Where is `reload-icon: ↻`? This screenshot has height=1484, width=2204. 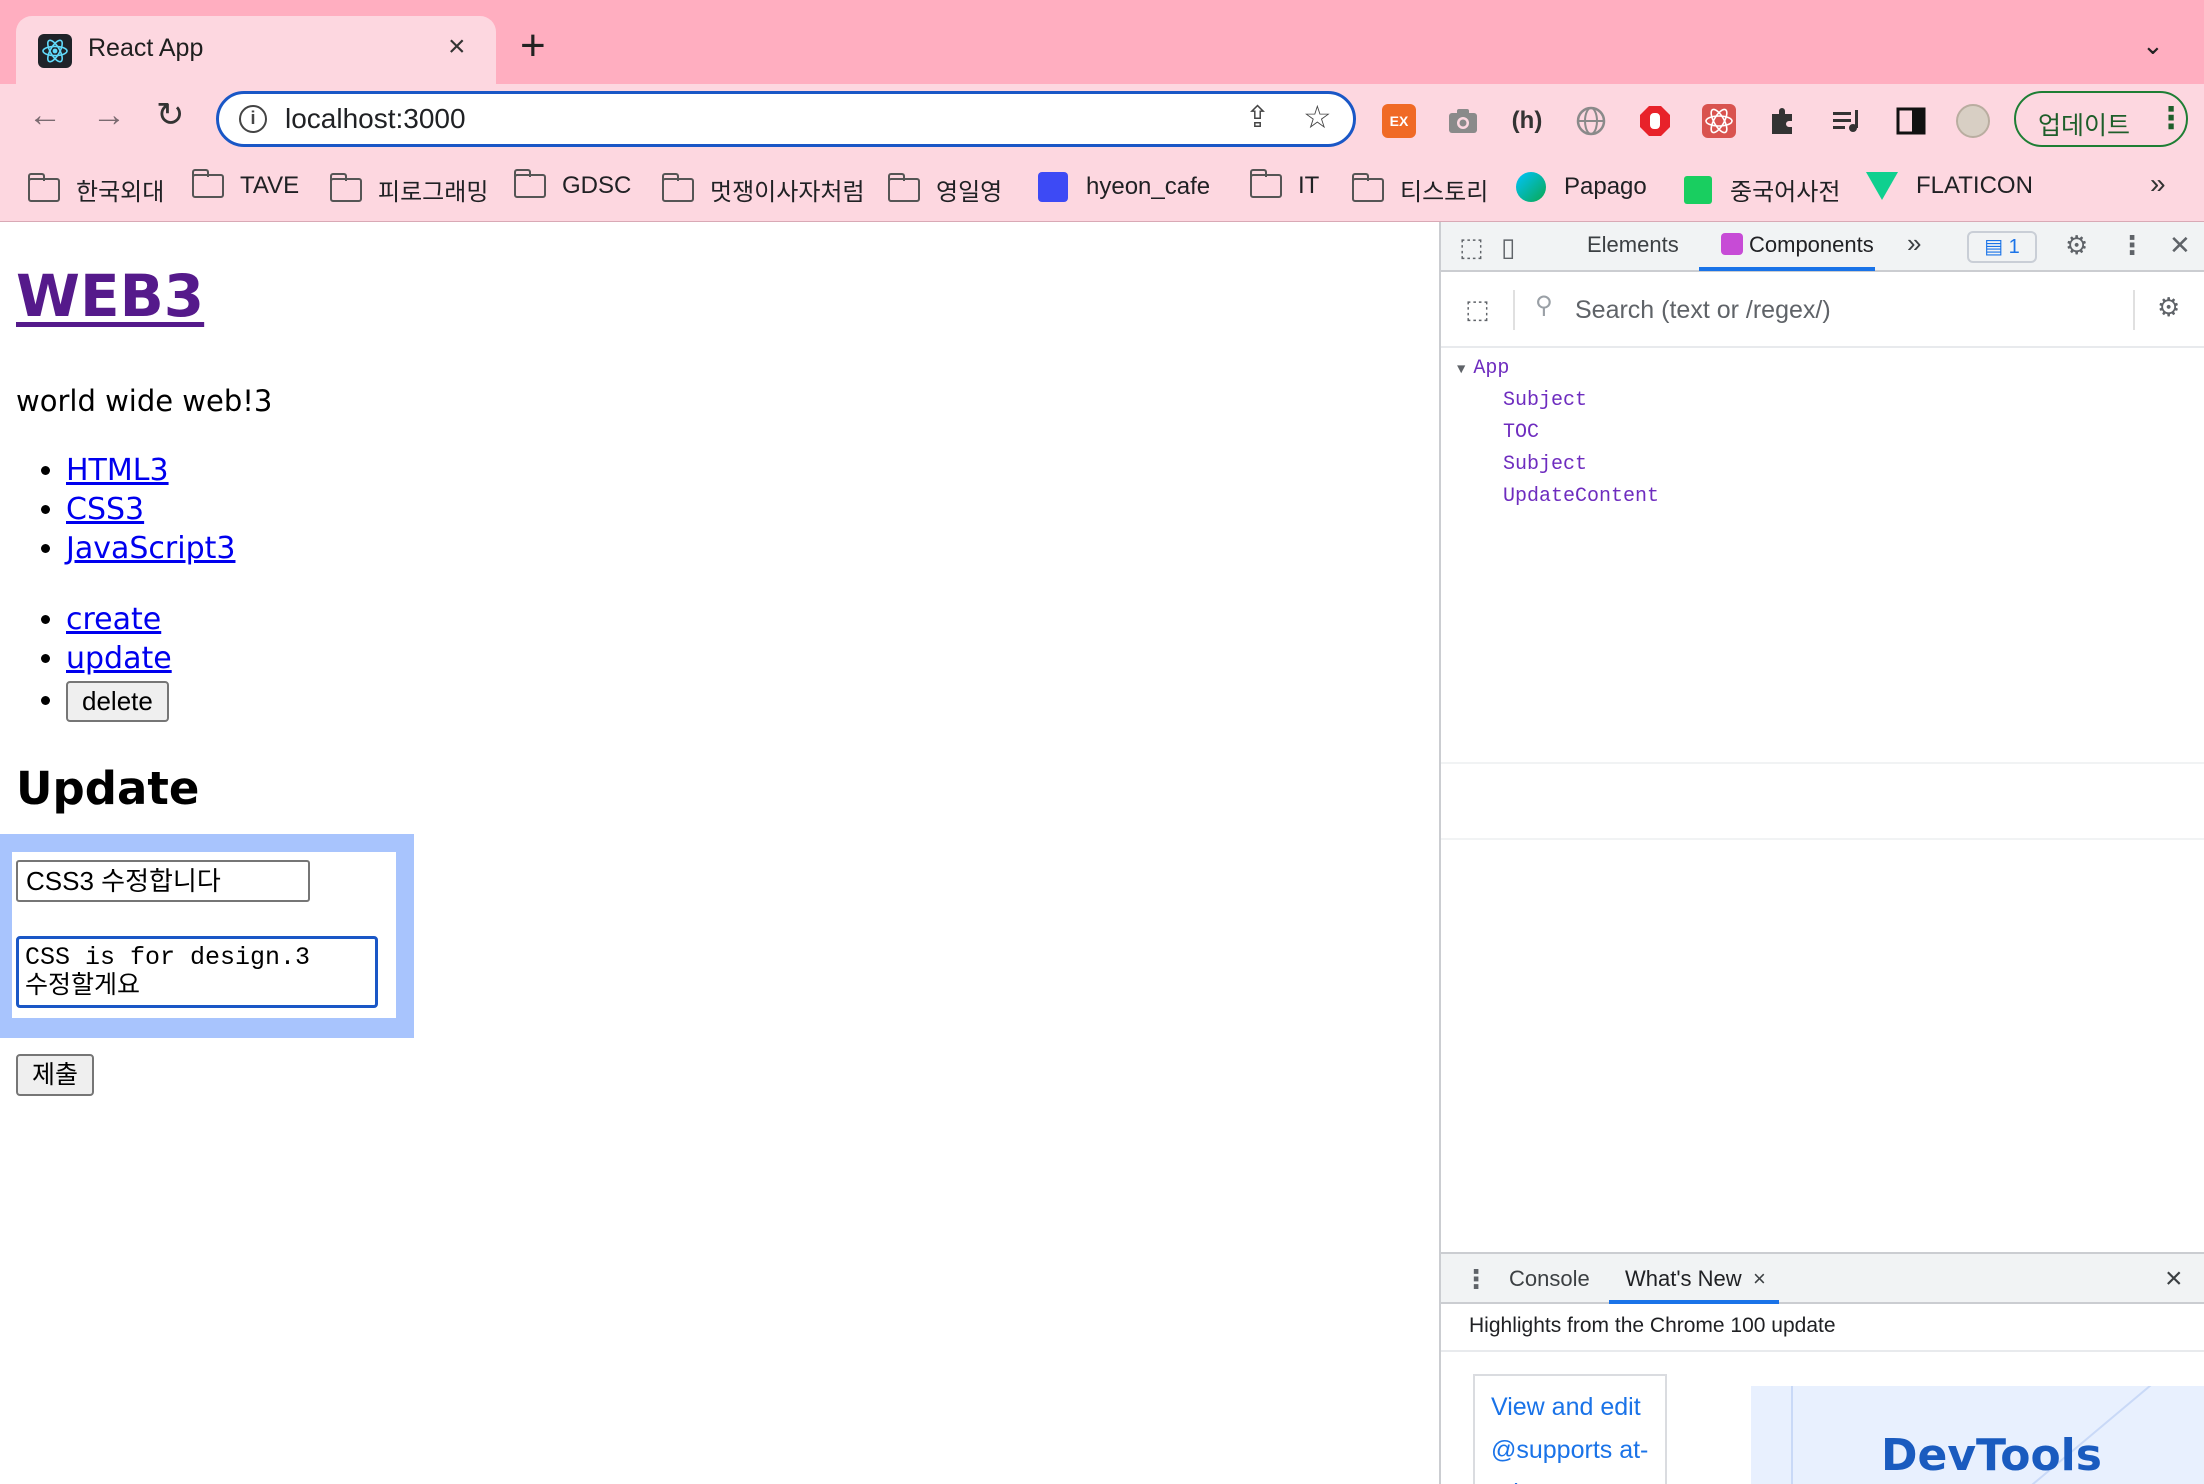 reload-icon: ↻ is located at coordinates (170, 115).